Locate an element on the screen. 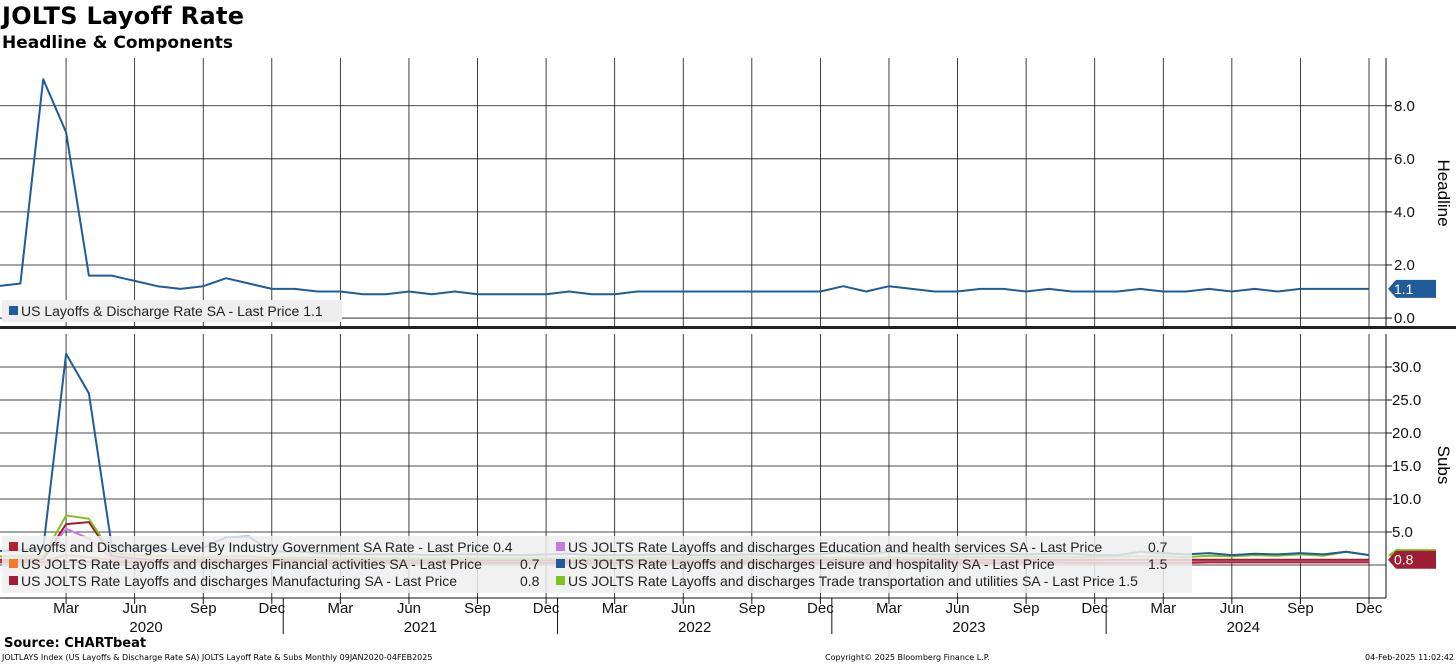 The height and width of the screenshot is (665, 1456). x-year-label: 2024 is located at coordinates (1243, 627).